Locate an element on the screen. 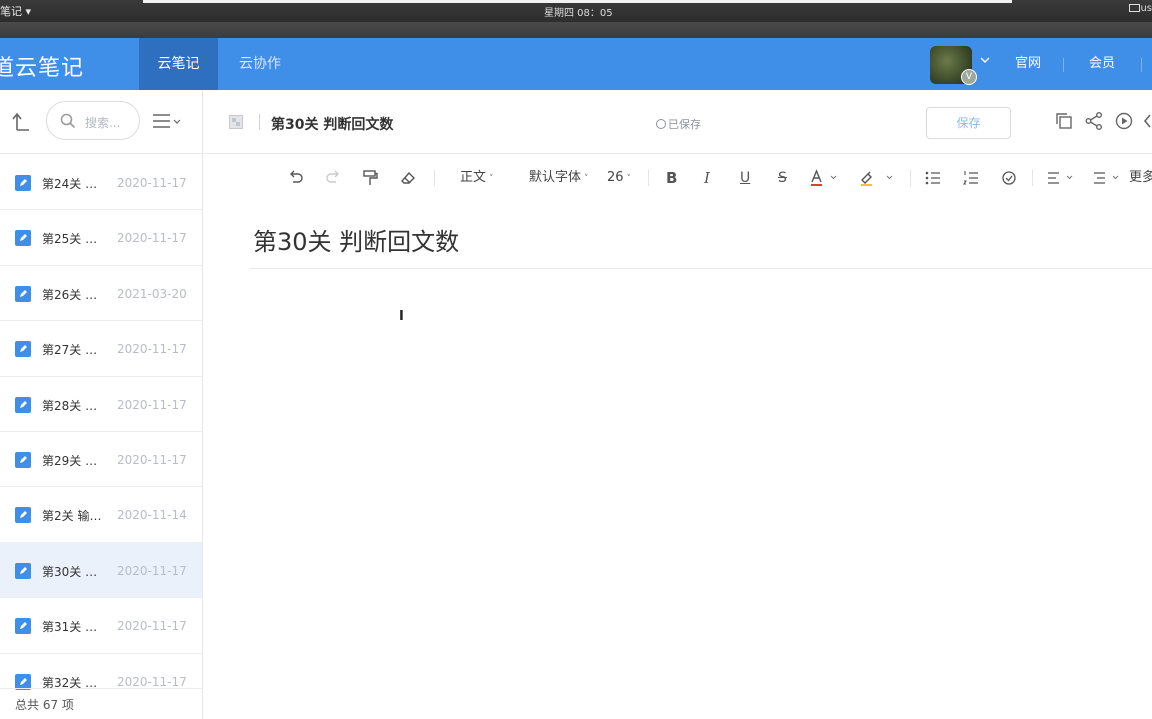 The image size is (1152, 719). list-item: 第24关 … 2020-11-17 is located at coordinates (101, 183).